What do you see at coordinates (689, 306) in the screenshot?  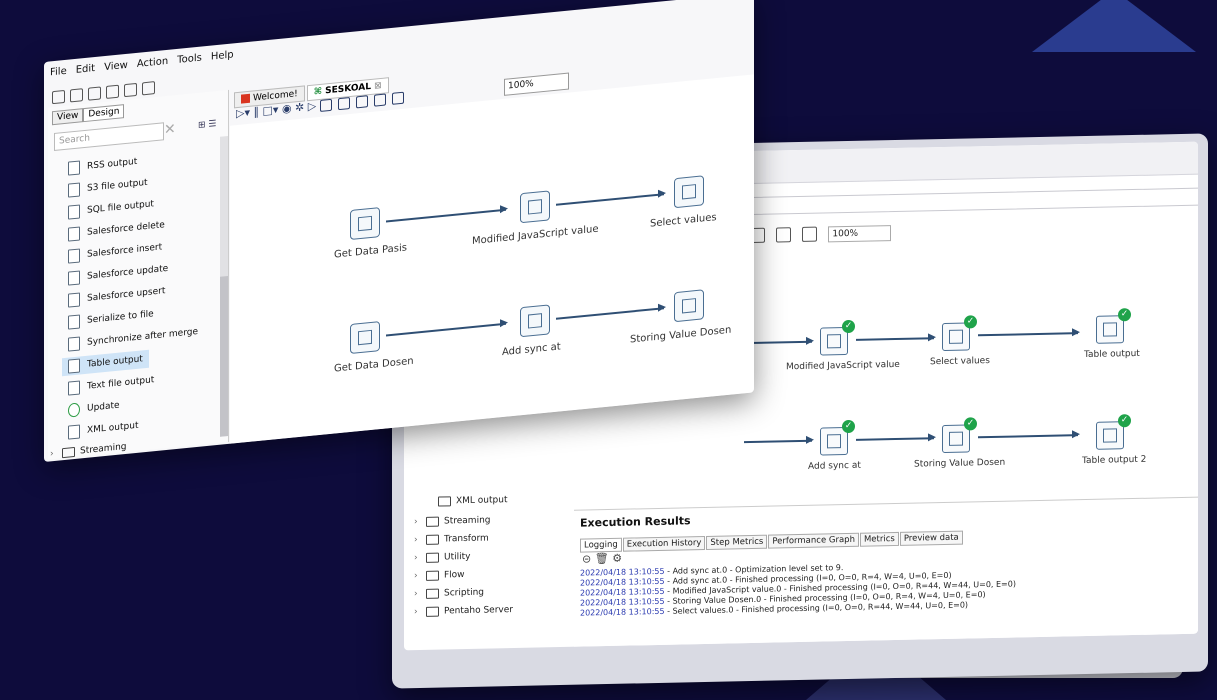 I see `step-node-storing-value-dosen` at bounding box center [689, 306].